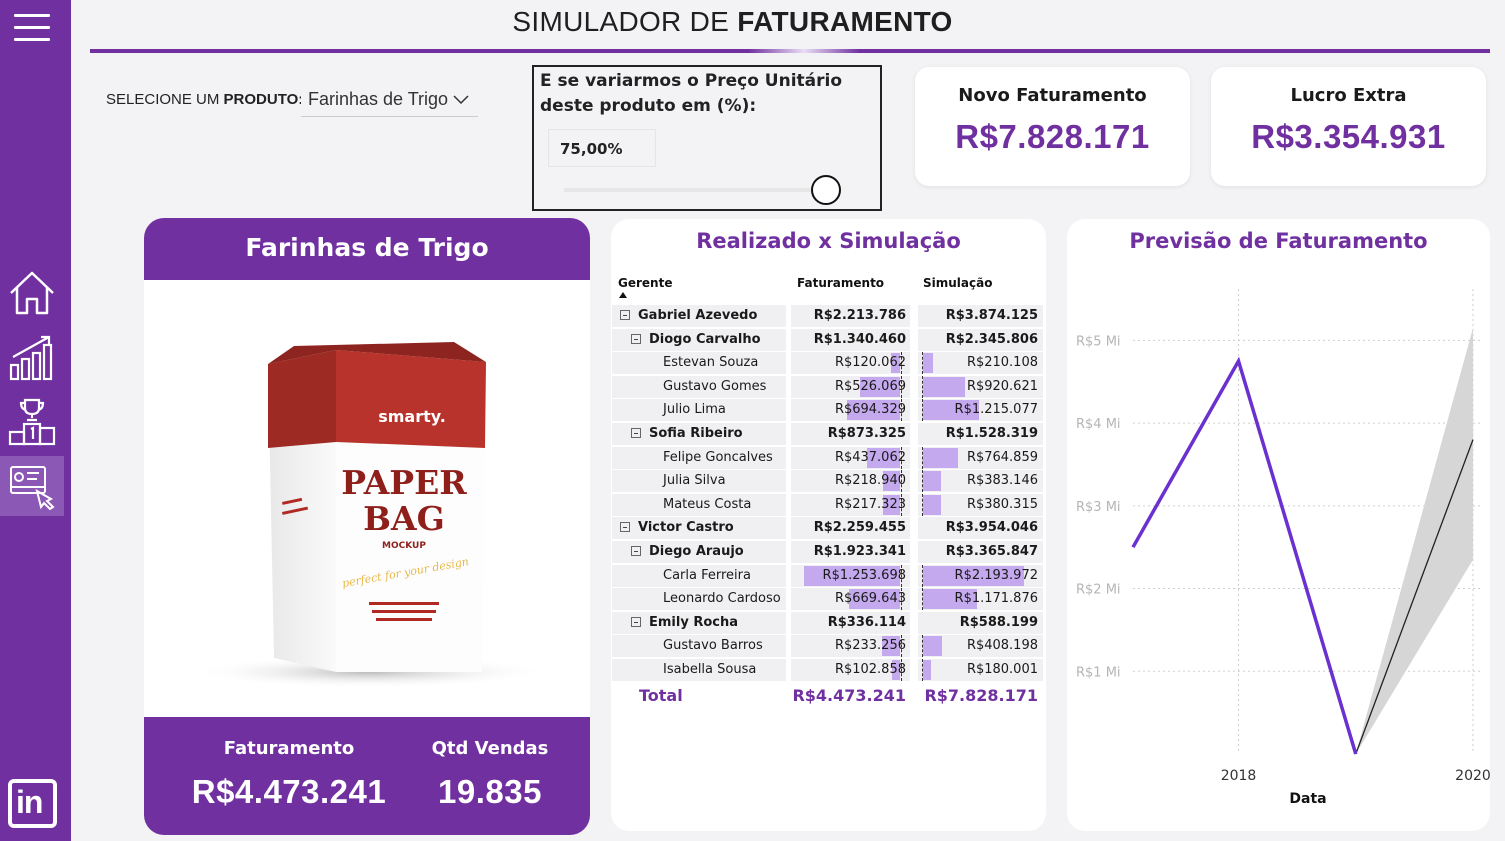 This screenshot has height=841, width=1505. What do you see at coordinates (1098, 590) in the screenshot?
I see `y-tick-label: R$2 Mi` at bounding box center [1098, 590].